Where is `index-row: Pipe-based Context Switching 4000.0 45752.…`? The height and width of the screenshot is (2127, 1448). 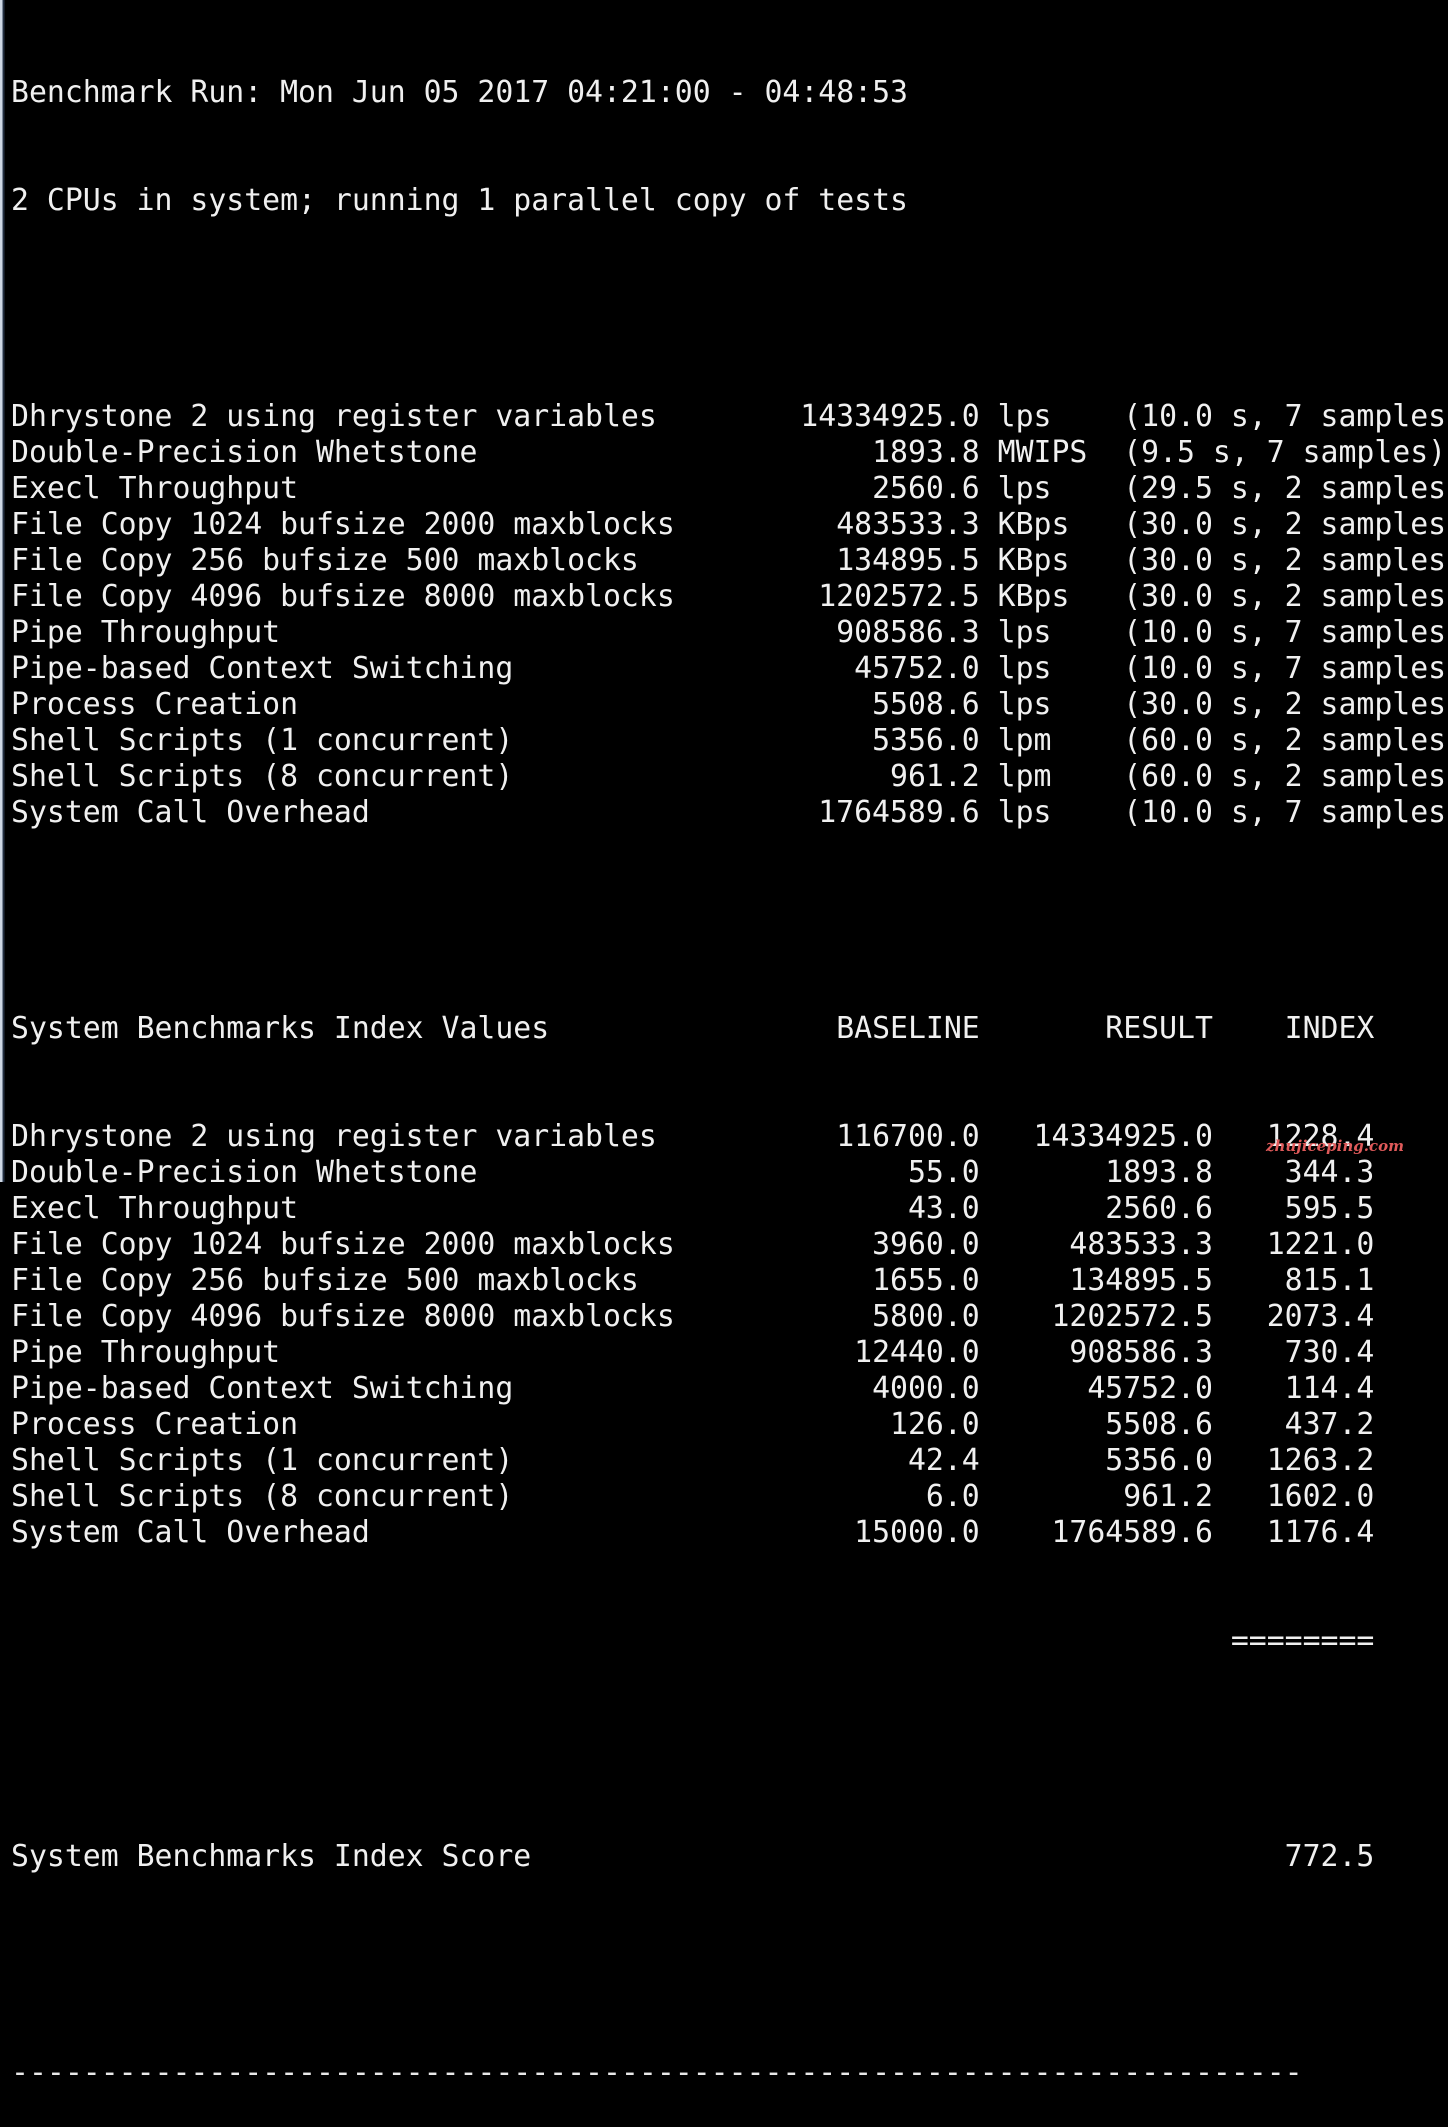
index-row: Pipe-based Context Switching 4000.0 45752.… is located at coordinates (729, 1389).